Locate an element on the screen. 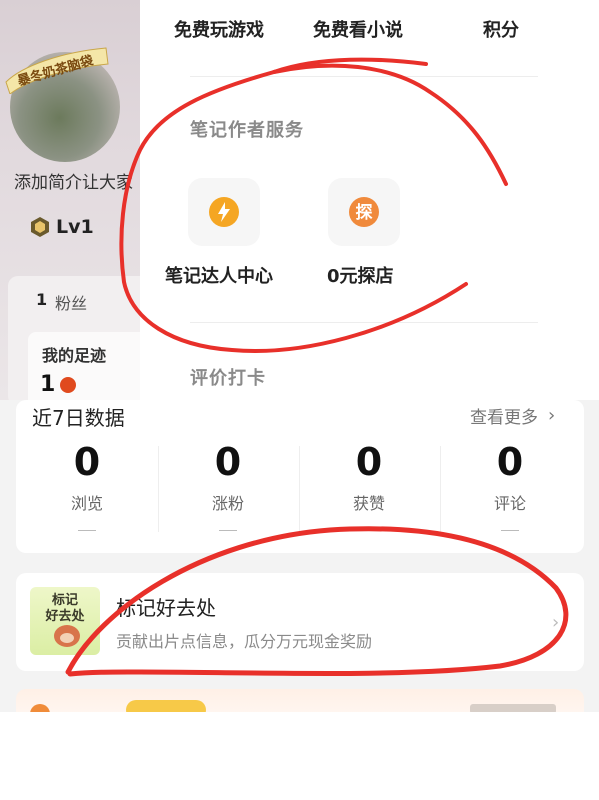 The height and width of the screenshot is (800, 599). mark-place-thumbnail: 标记 好去处 is located at coordinates (65, 621).